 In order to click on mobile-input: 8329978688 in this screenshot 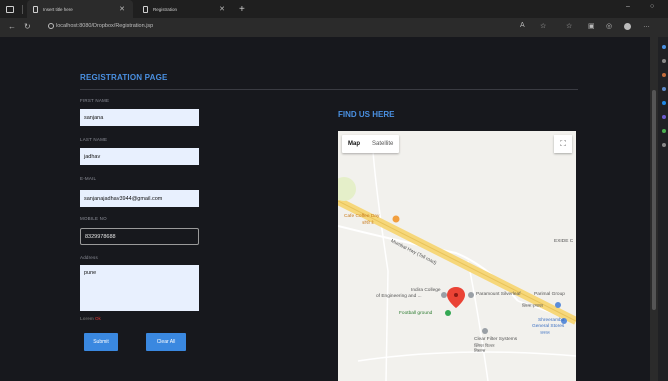, I will do `click(139, 236)`.